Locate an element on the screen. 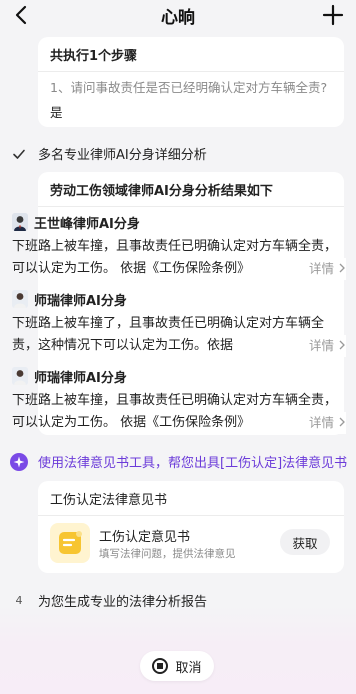 The width and height of the screenshot is (356, 694). step-analysis-label: 多名专业律师AI分身详细分析 is located at coordinates (122, 155).